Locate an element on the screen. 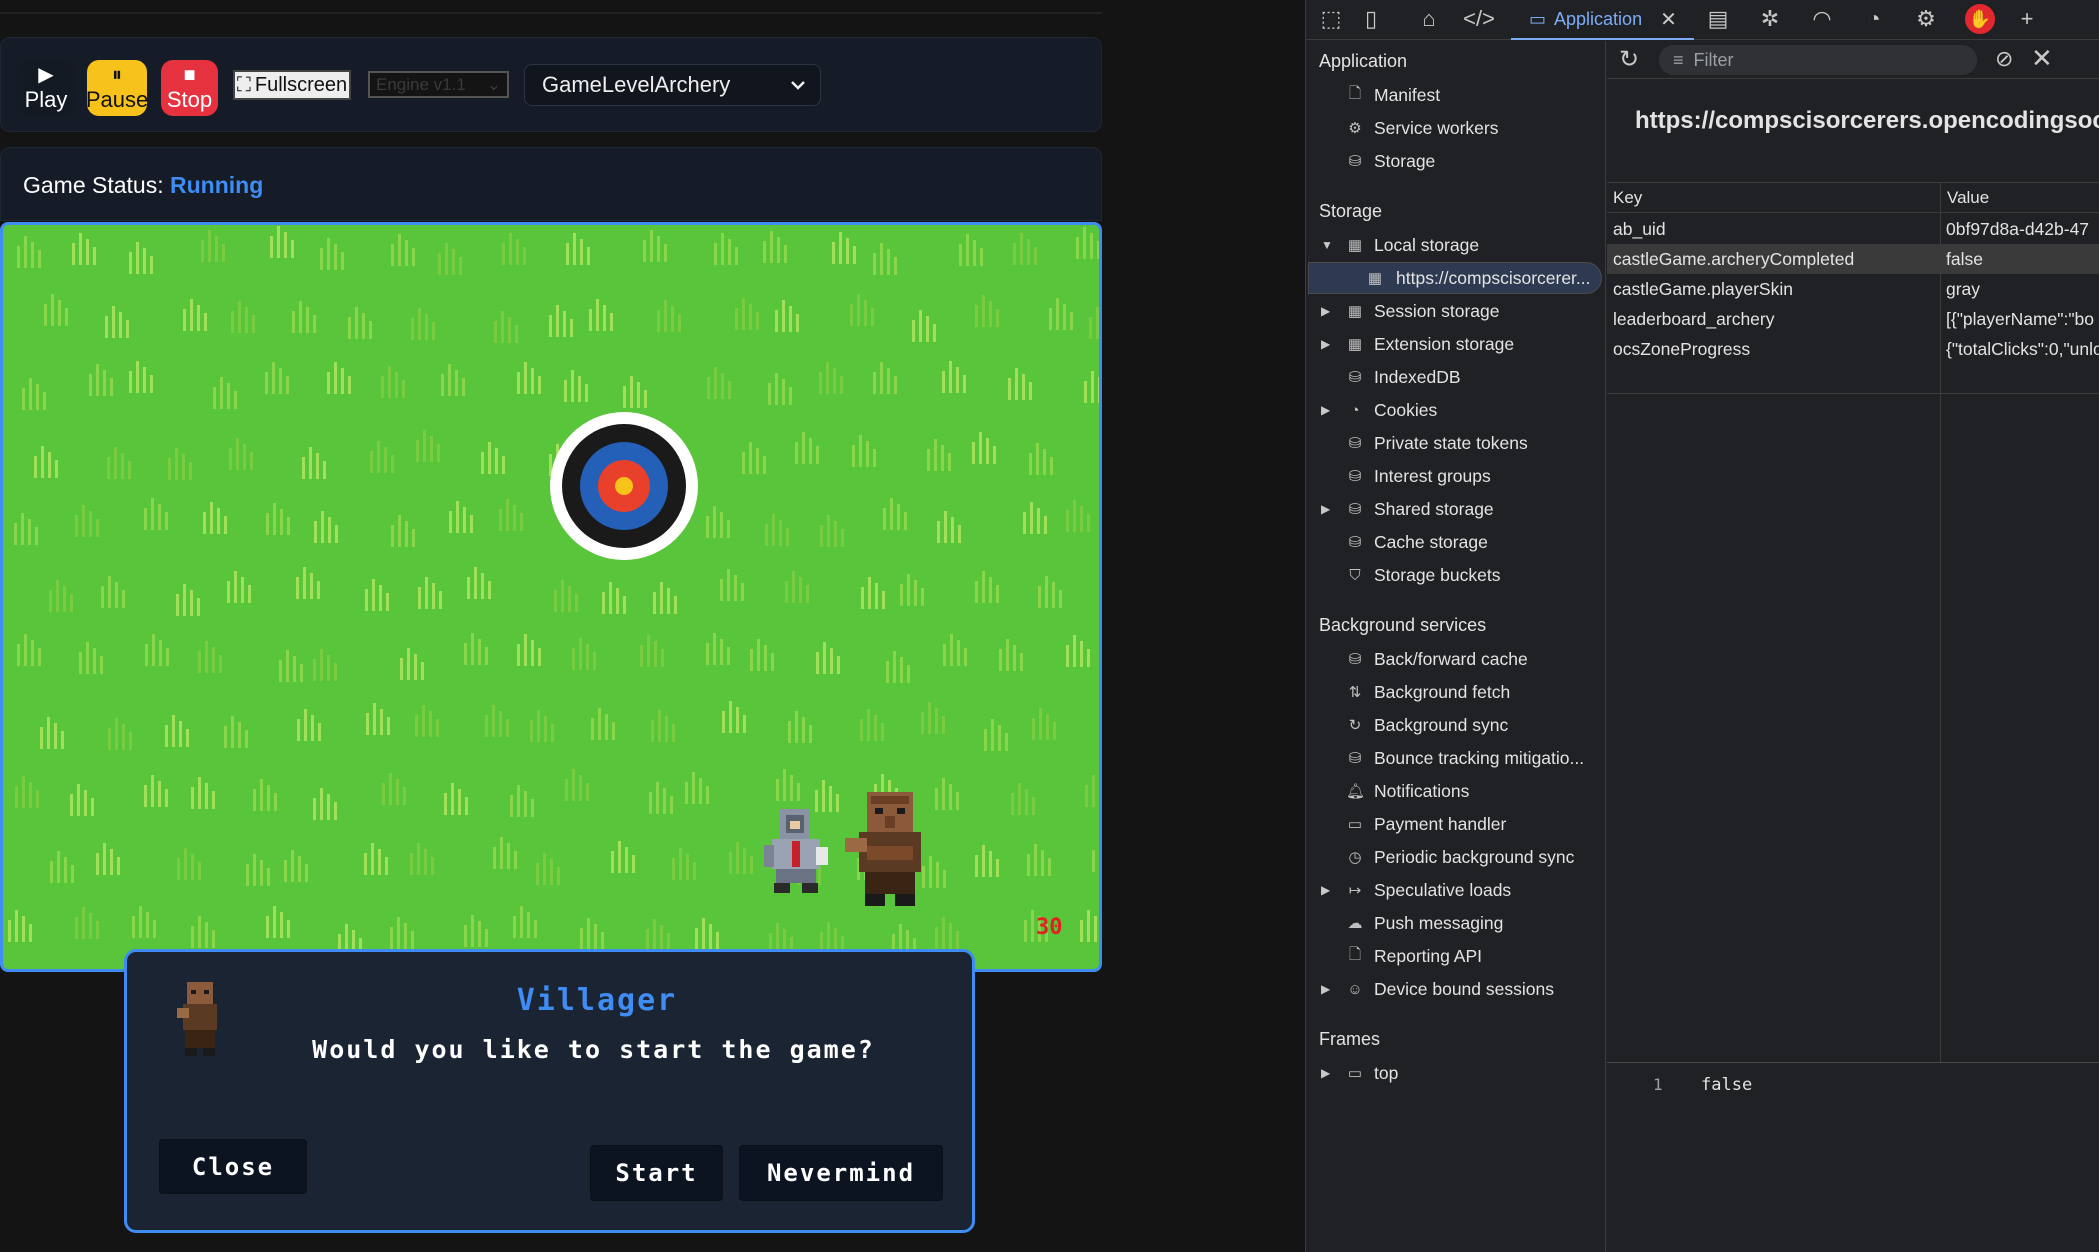  sidebar-item-manifest: 🗋 Manifest is located at coordinates (1455, 95).